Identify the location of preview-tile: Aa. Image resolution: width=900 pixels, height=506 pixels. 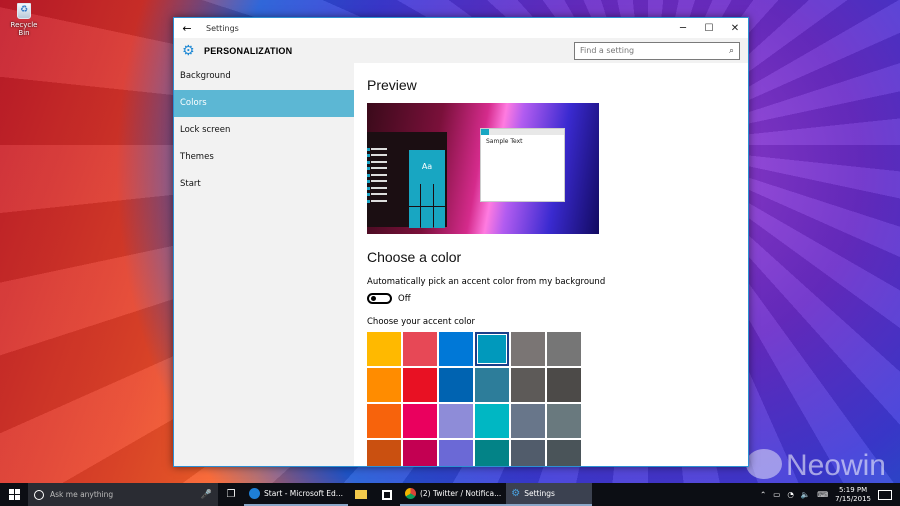
(427, 167).